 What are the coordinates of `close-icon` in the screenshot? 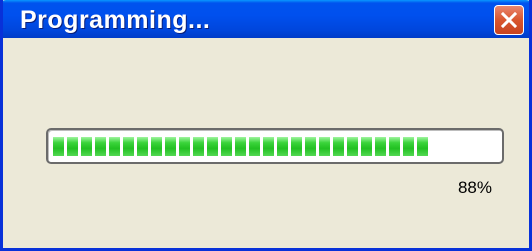 It's located at (509, 20).